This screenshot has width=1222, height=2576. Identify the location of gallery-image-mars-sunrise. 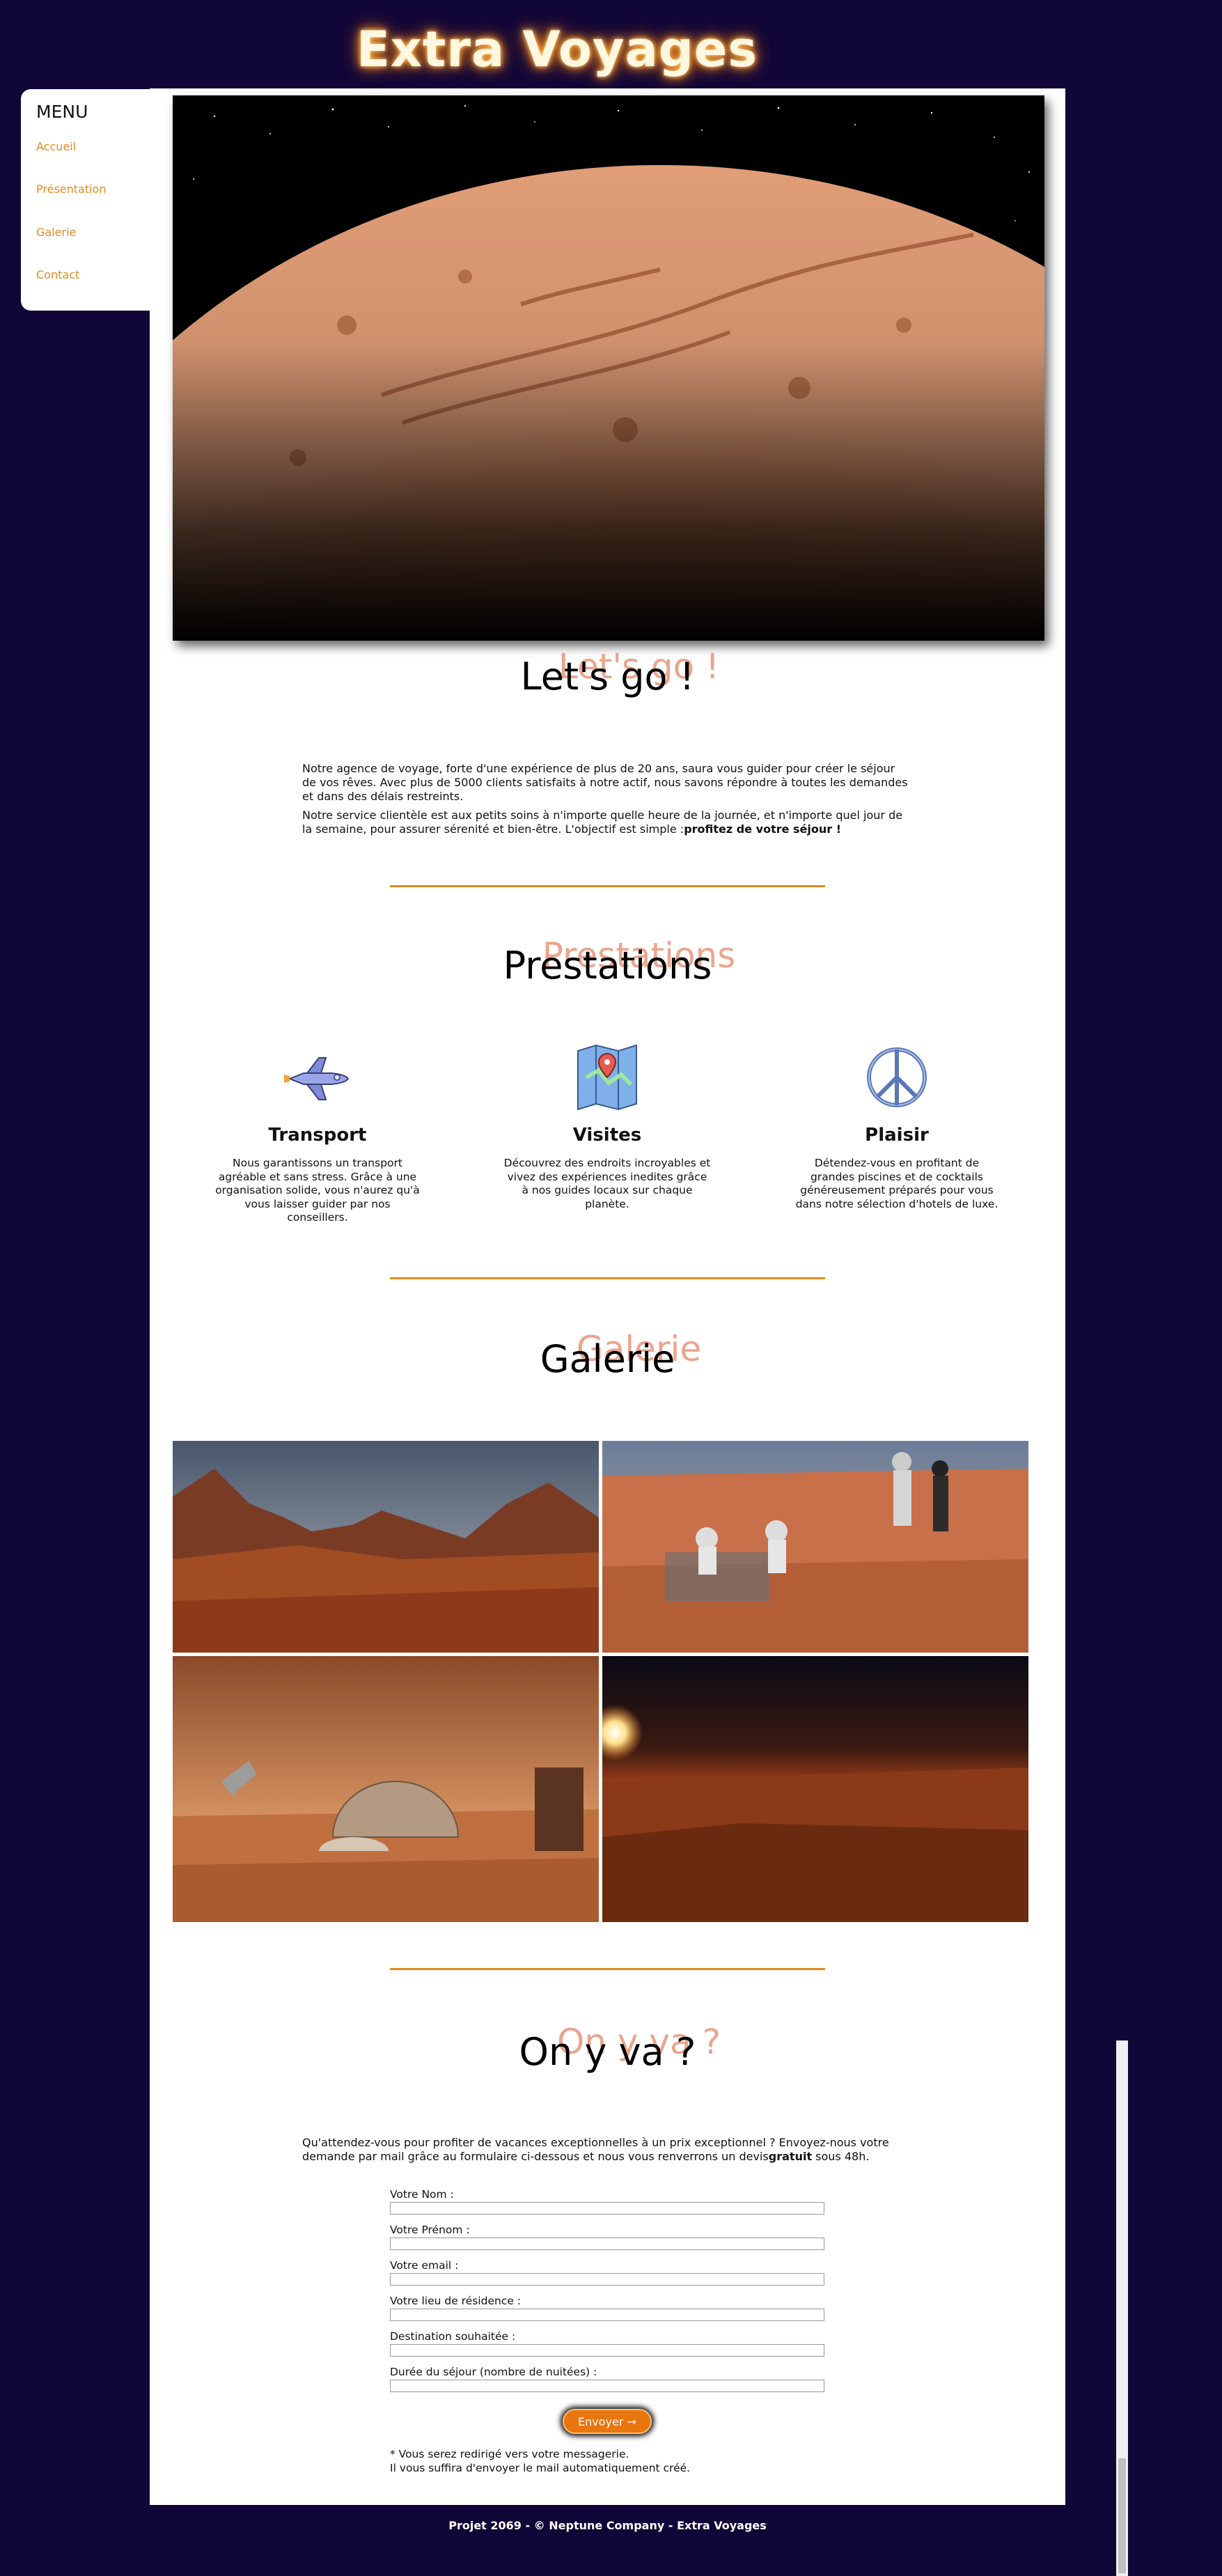
(815, 1789).